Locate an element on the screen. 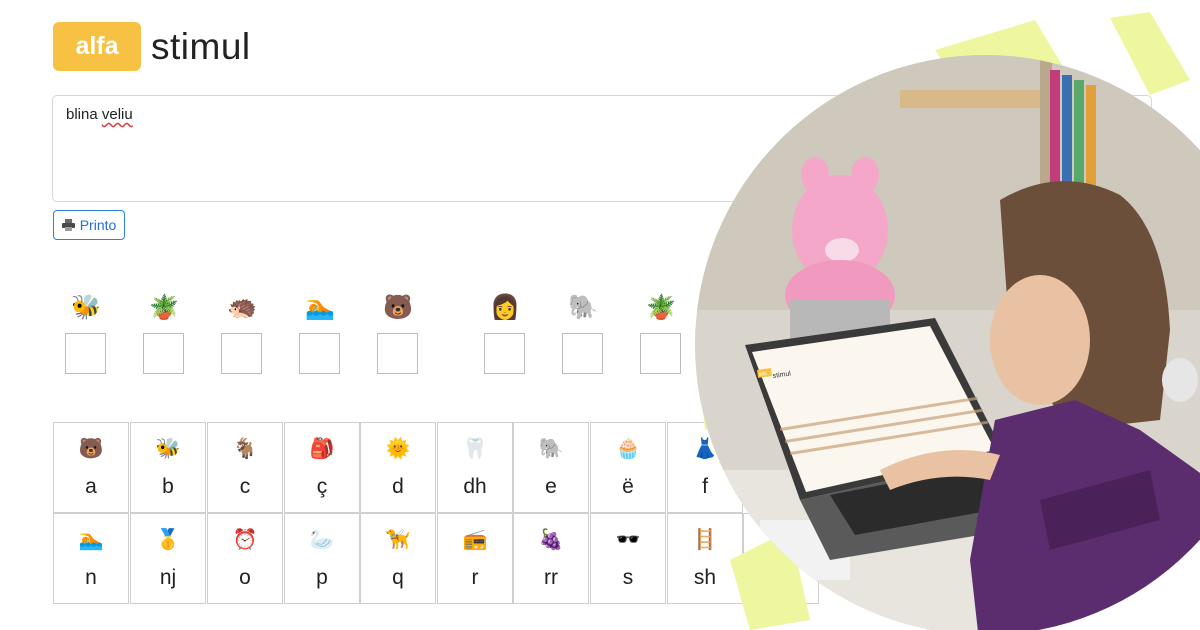  logo-text: alfa is located at coordinates (97, 46).